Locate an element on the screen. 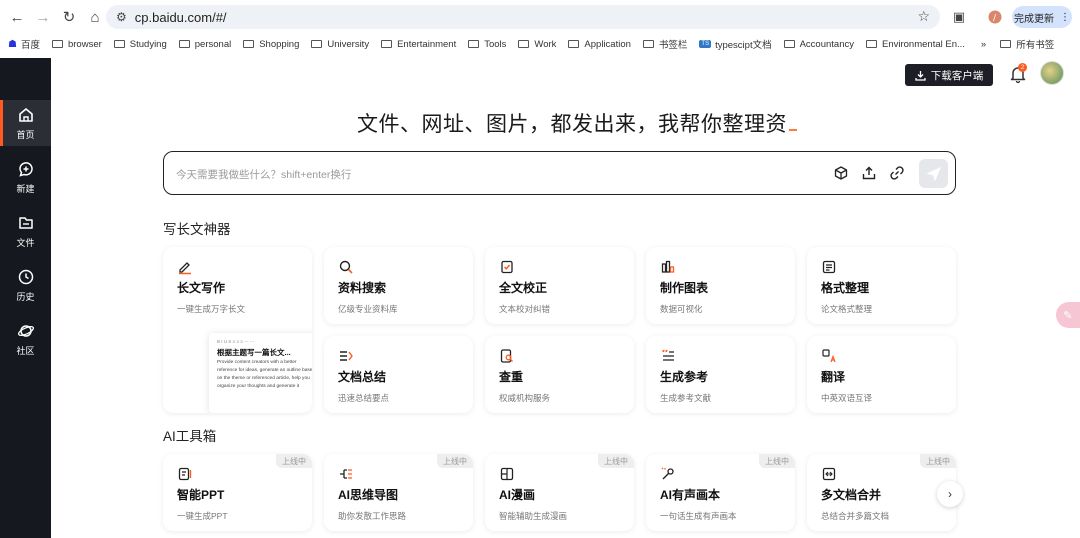  reload-icon: ↻ is located at coordinates (69, 17).